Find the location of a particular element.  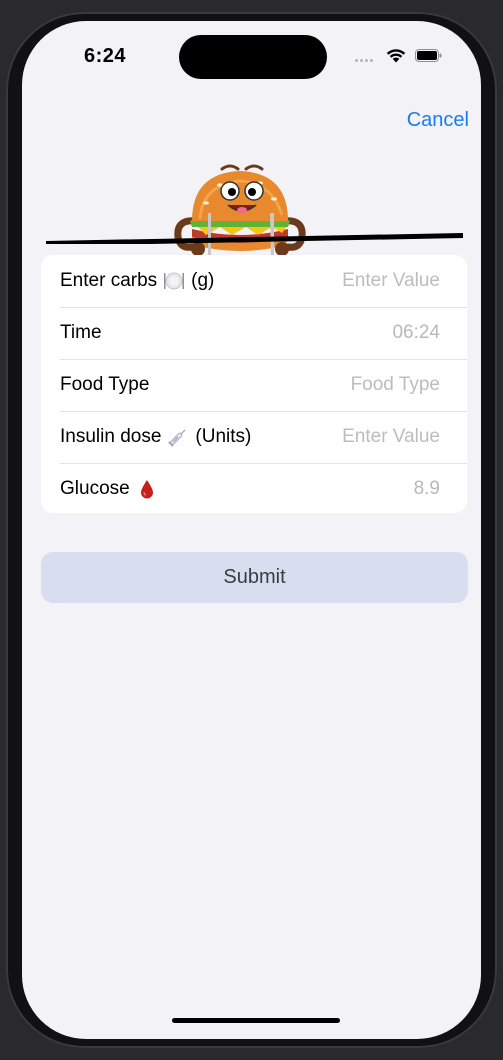

insulin-dose-row: Insulin dose (Units) Enter Value is located at coordinates (254, 437).